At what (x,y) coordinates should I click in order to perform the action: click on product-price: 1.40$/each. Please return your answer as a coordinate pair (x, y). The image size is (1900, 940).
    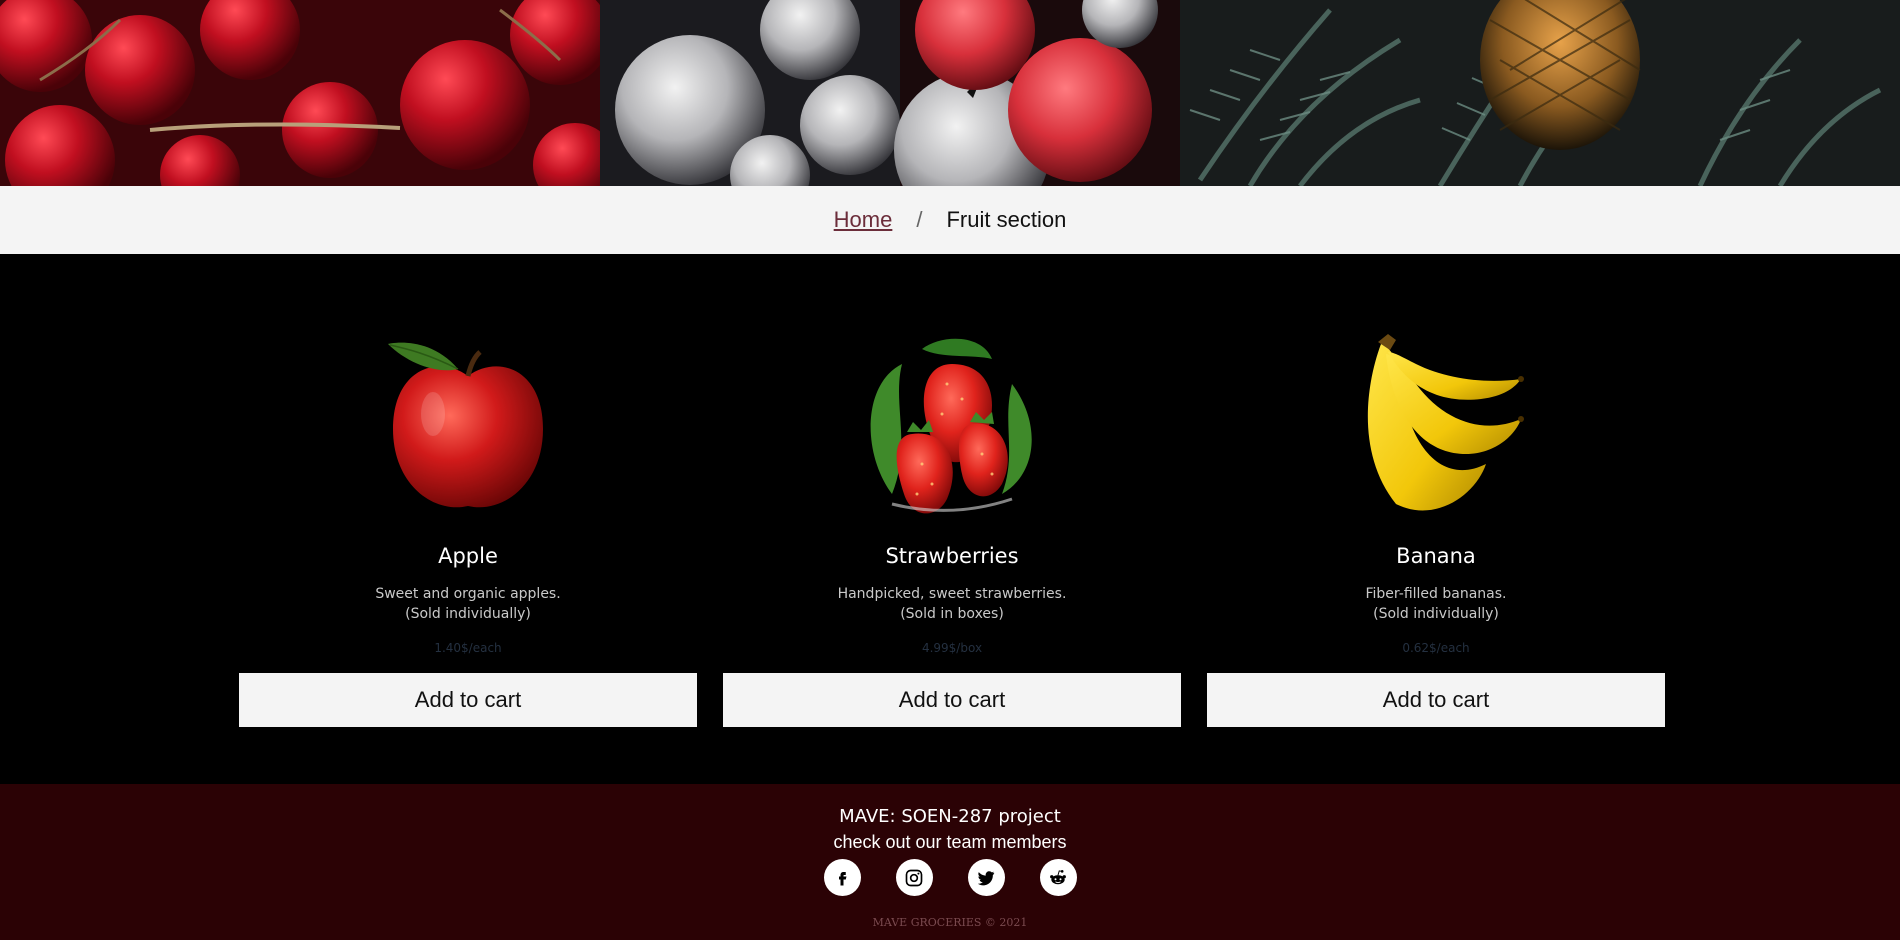
    Looking at the image, I should click on (468, 648).